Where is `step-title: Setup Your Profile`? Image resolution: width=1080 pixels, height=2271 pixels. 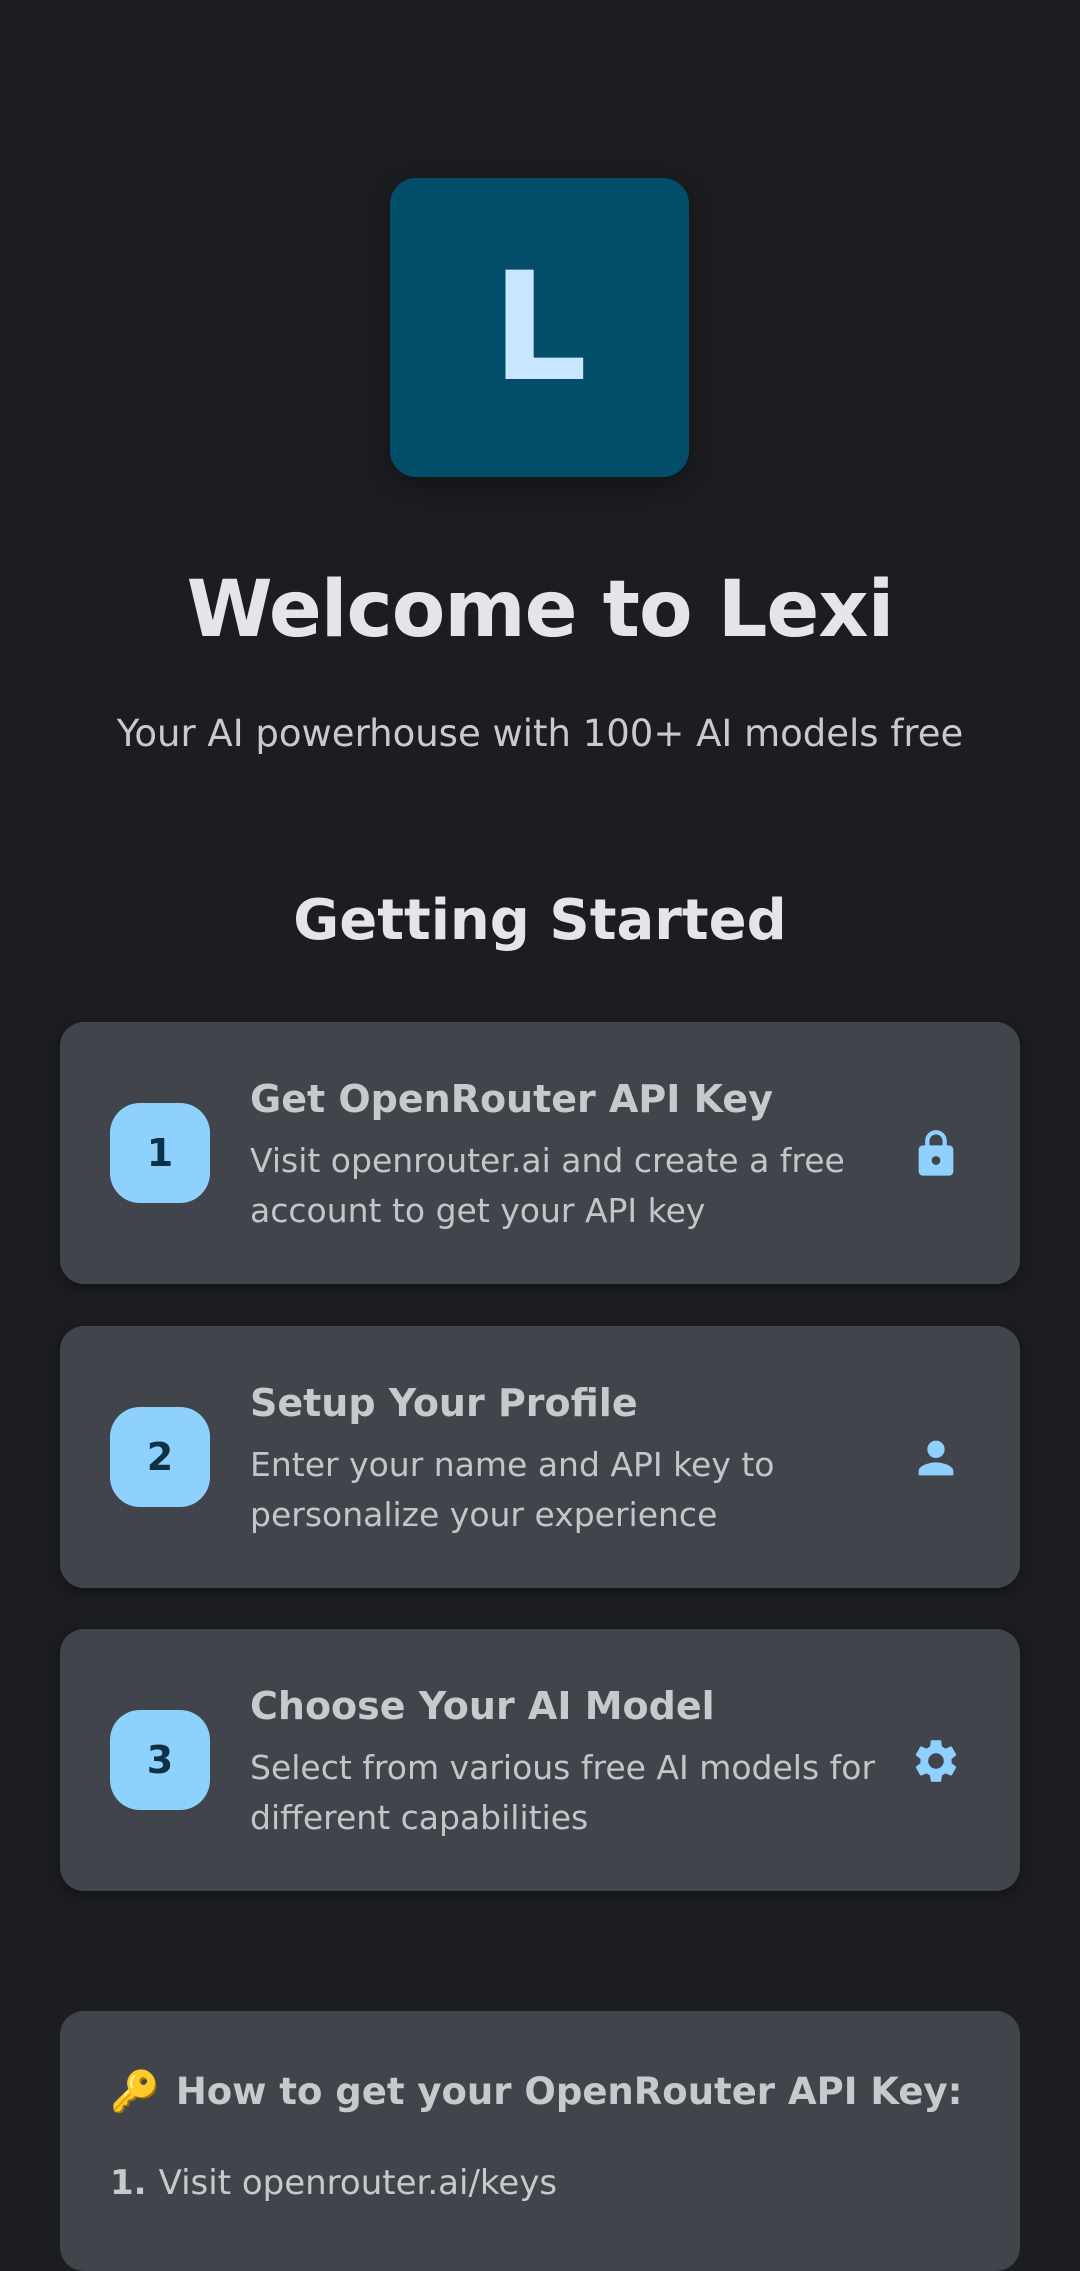 step-title: Setup Your Profile is located at coordinates (444, 1403).